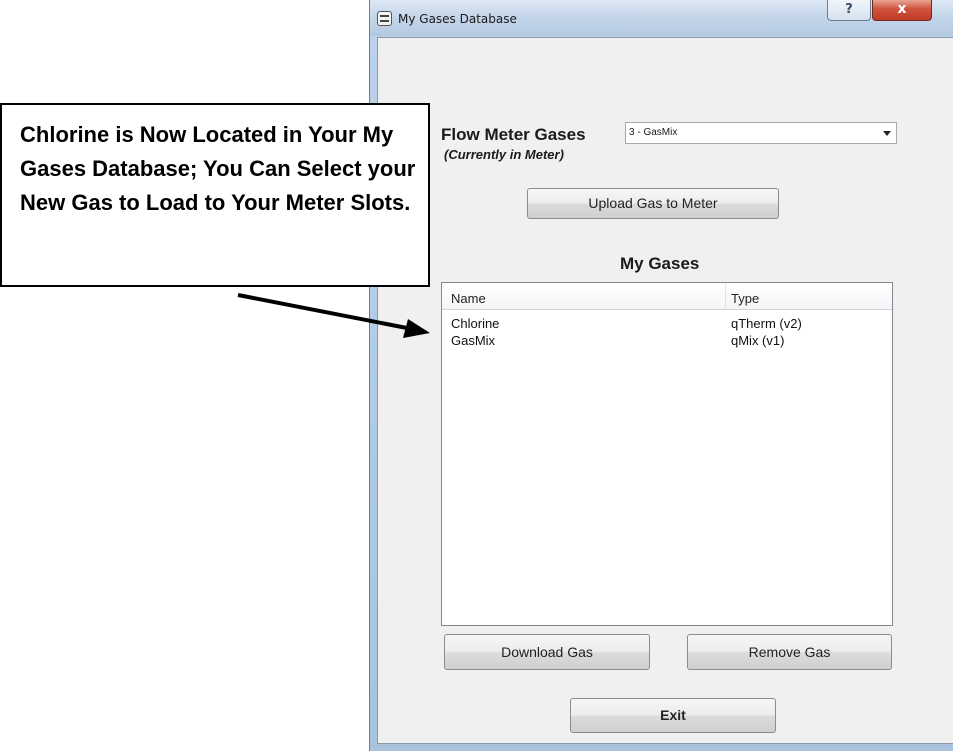 Image resolution: width=953 pixels, height=751 pixels. Describe the element at coordinates (547, 652) in the screenshot. I see `download-gas-button: Download Gas` at that location.